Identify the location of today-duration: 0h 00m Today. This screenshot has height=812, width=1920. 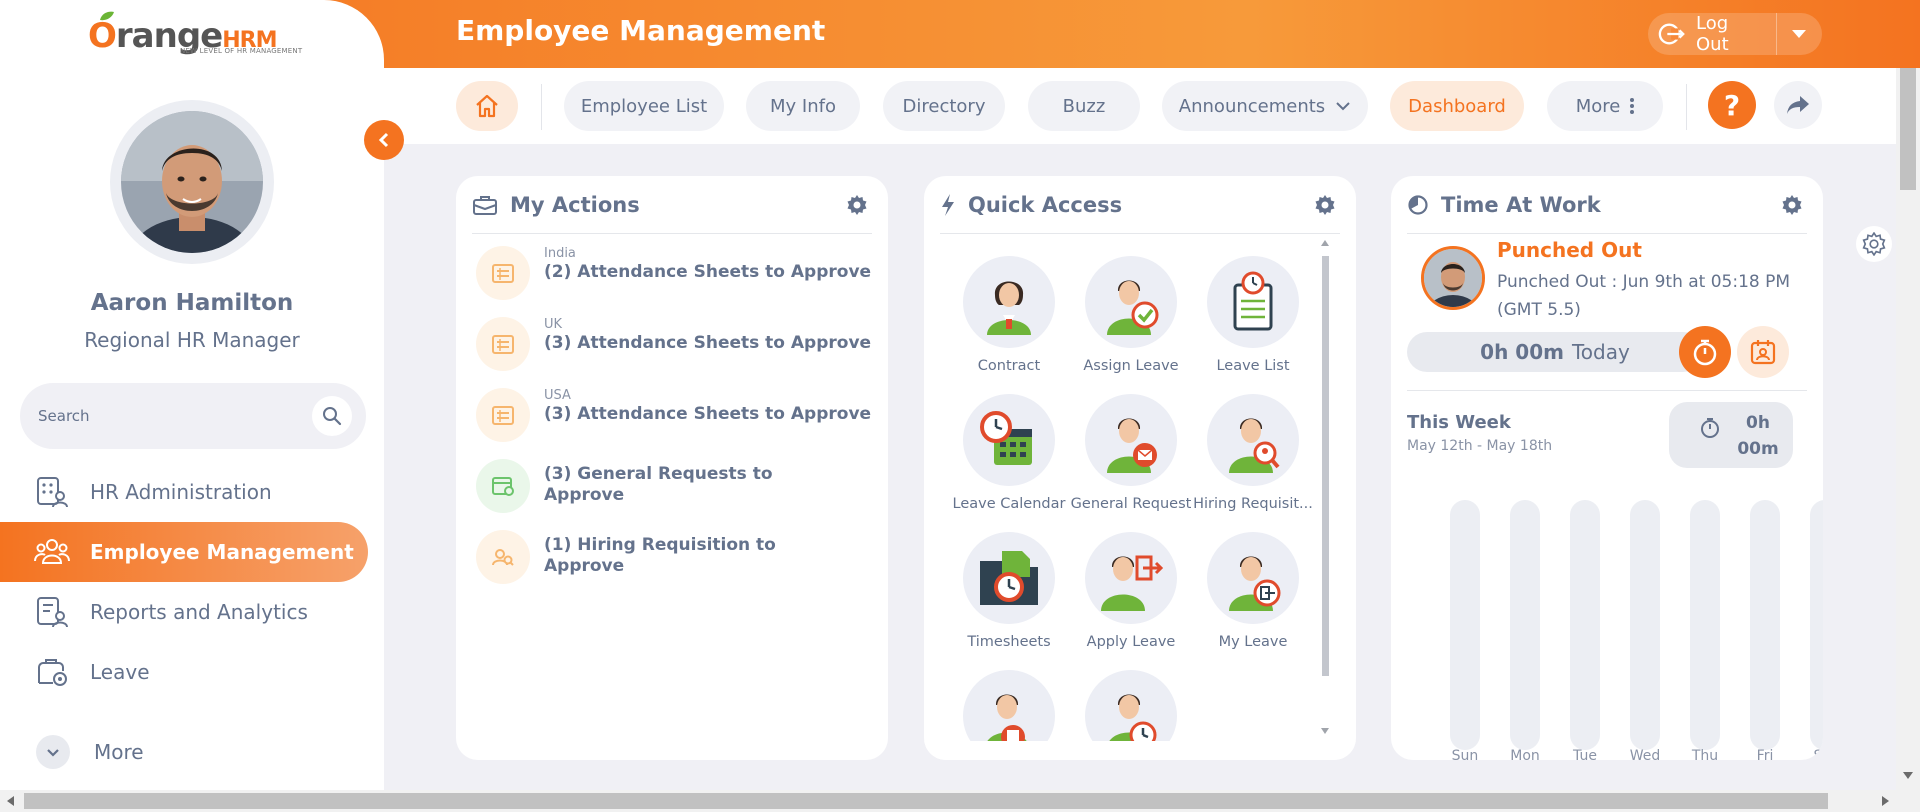
(1555, 352).